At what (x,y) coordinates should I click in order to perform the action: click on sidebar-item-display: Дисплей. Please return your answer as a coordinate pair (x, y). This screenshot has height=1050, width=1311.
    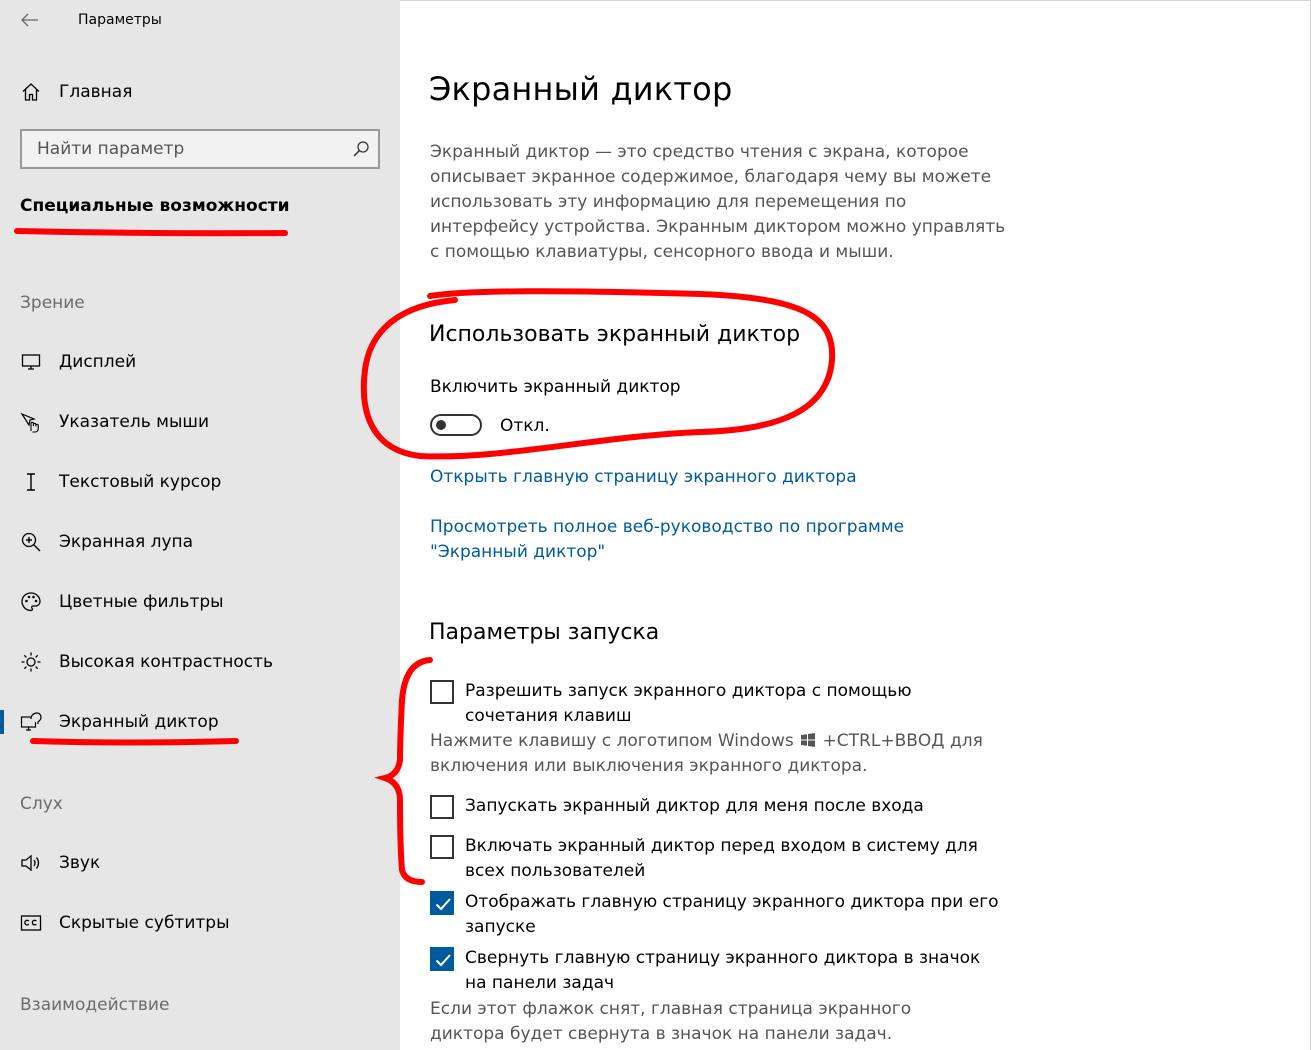
    Looking at the image, I should click on (200, 362).